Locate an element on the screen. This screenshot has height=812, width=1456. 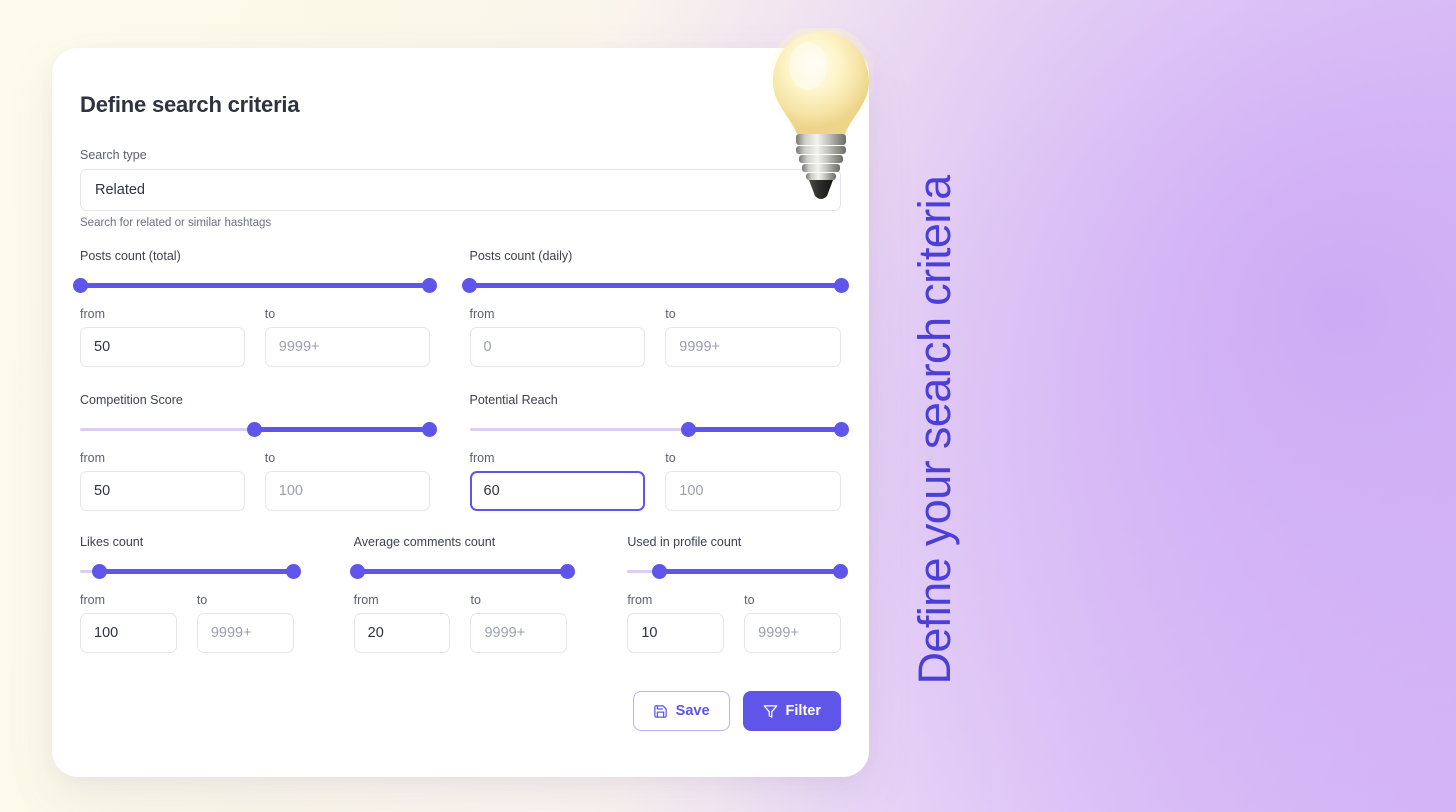
group-title: Likes count is located at coordinates (112, 542).